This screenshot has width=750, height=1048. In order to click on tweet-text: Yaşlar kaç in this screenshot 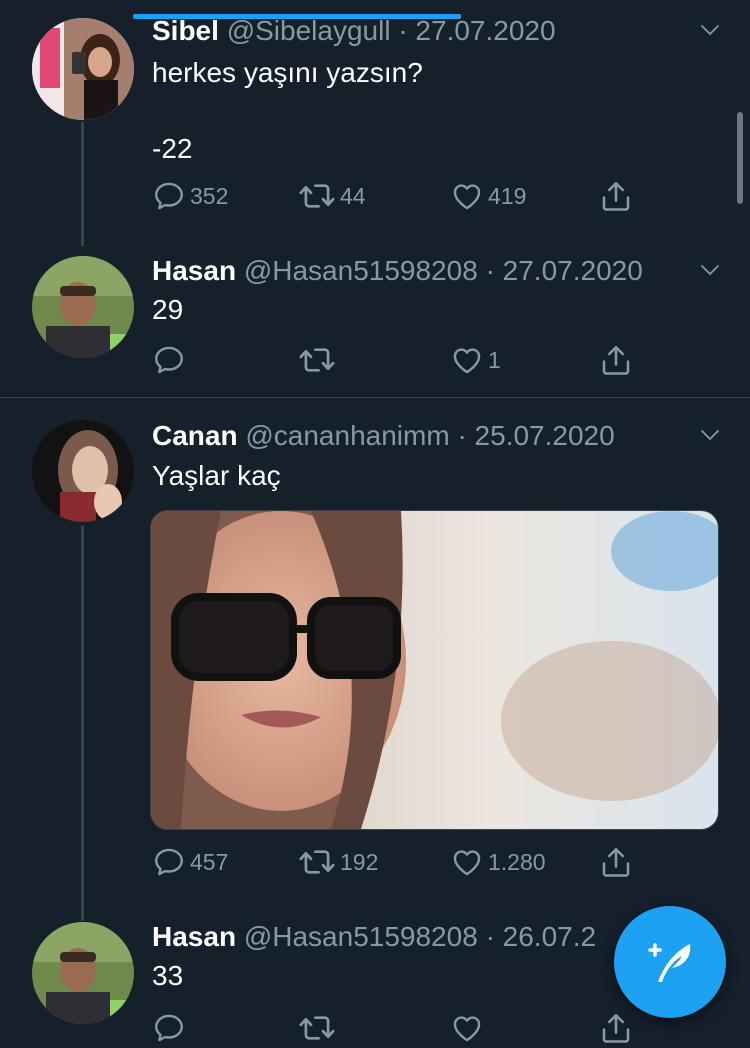, I will do `click(216, 475)`.